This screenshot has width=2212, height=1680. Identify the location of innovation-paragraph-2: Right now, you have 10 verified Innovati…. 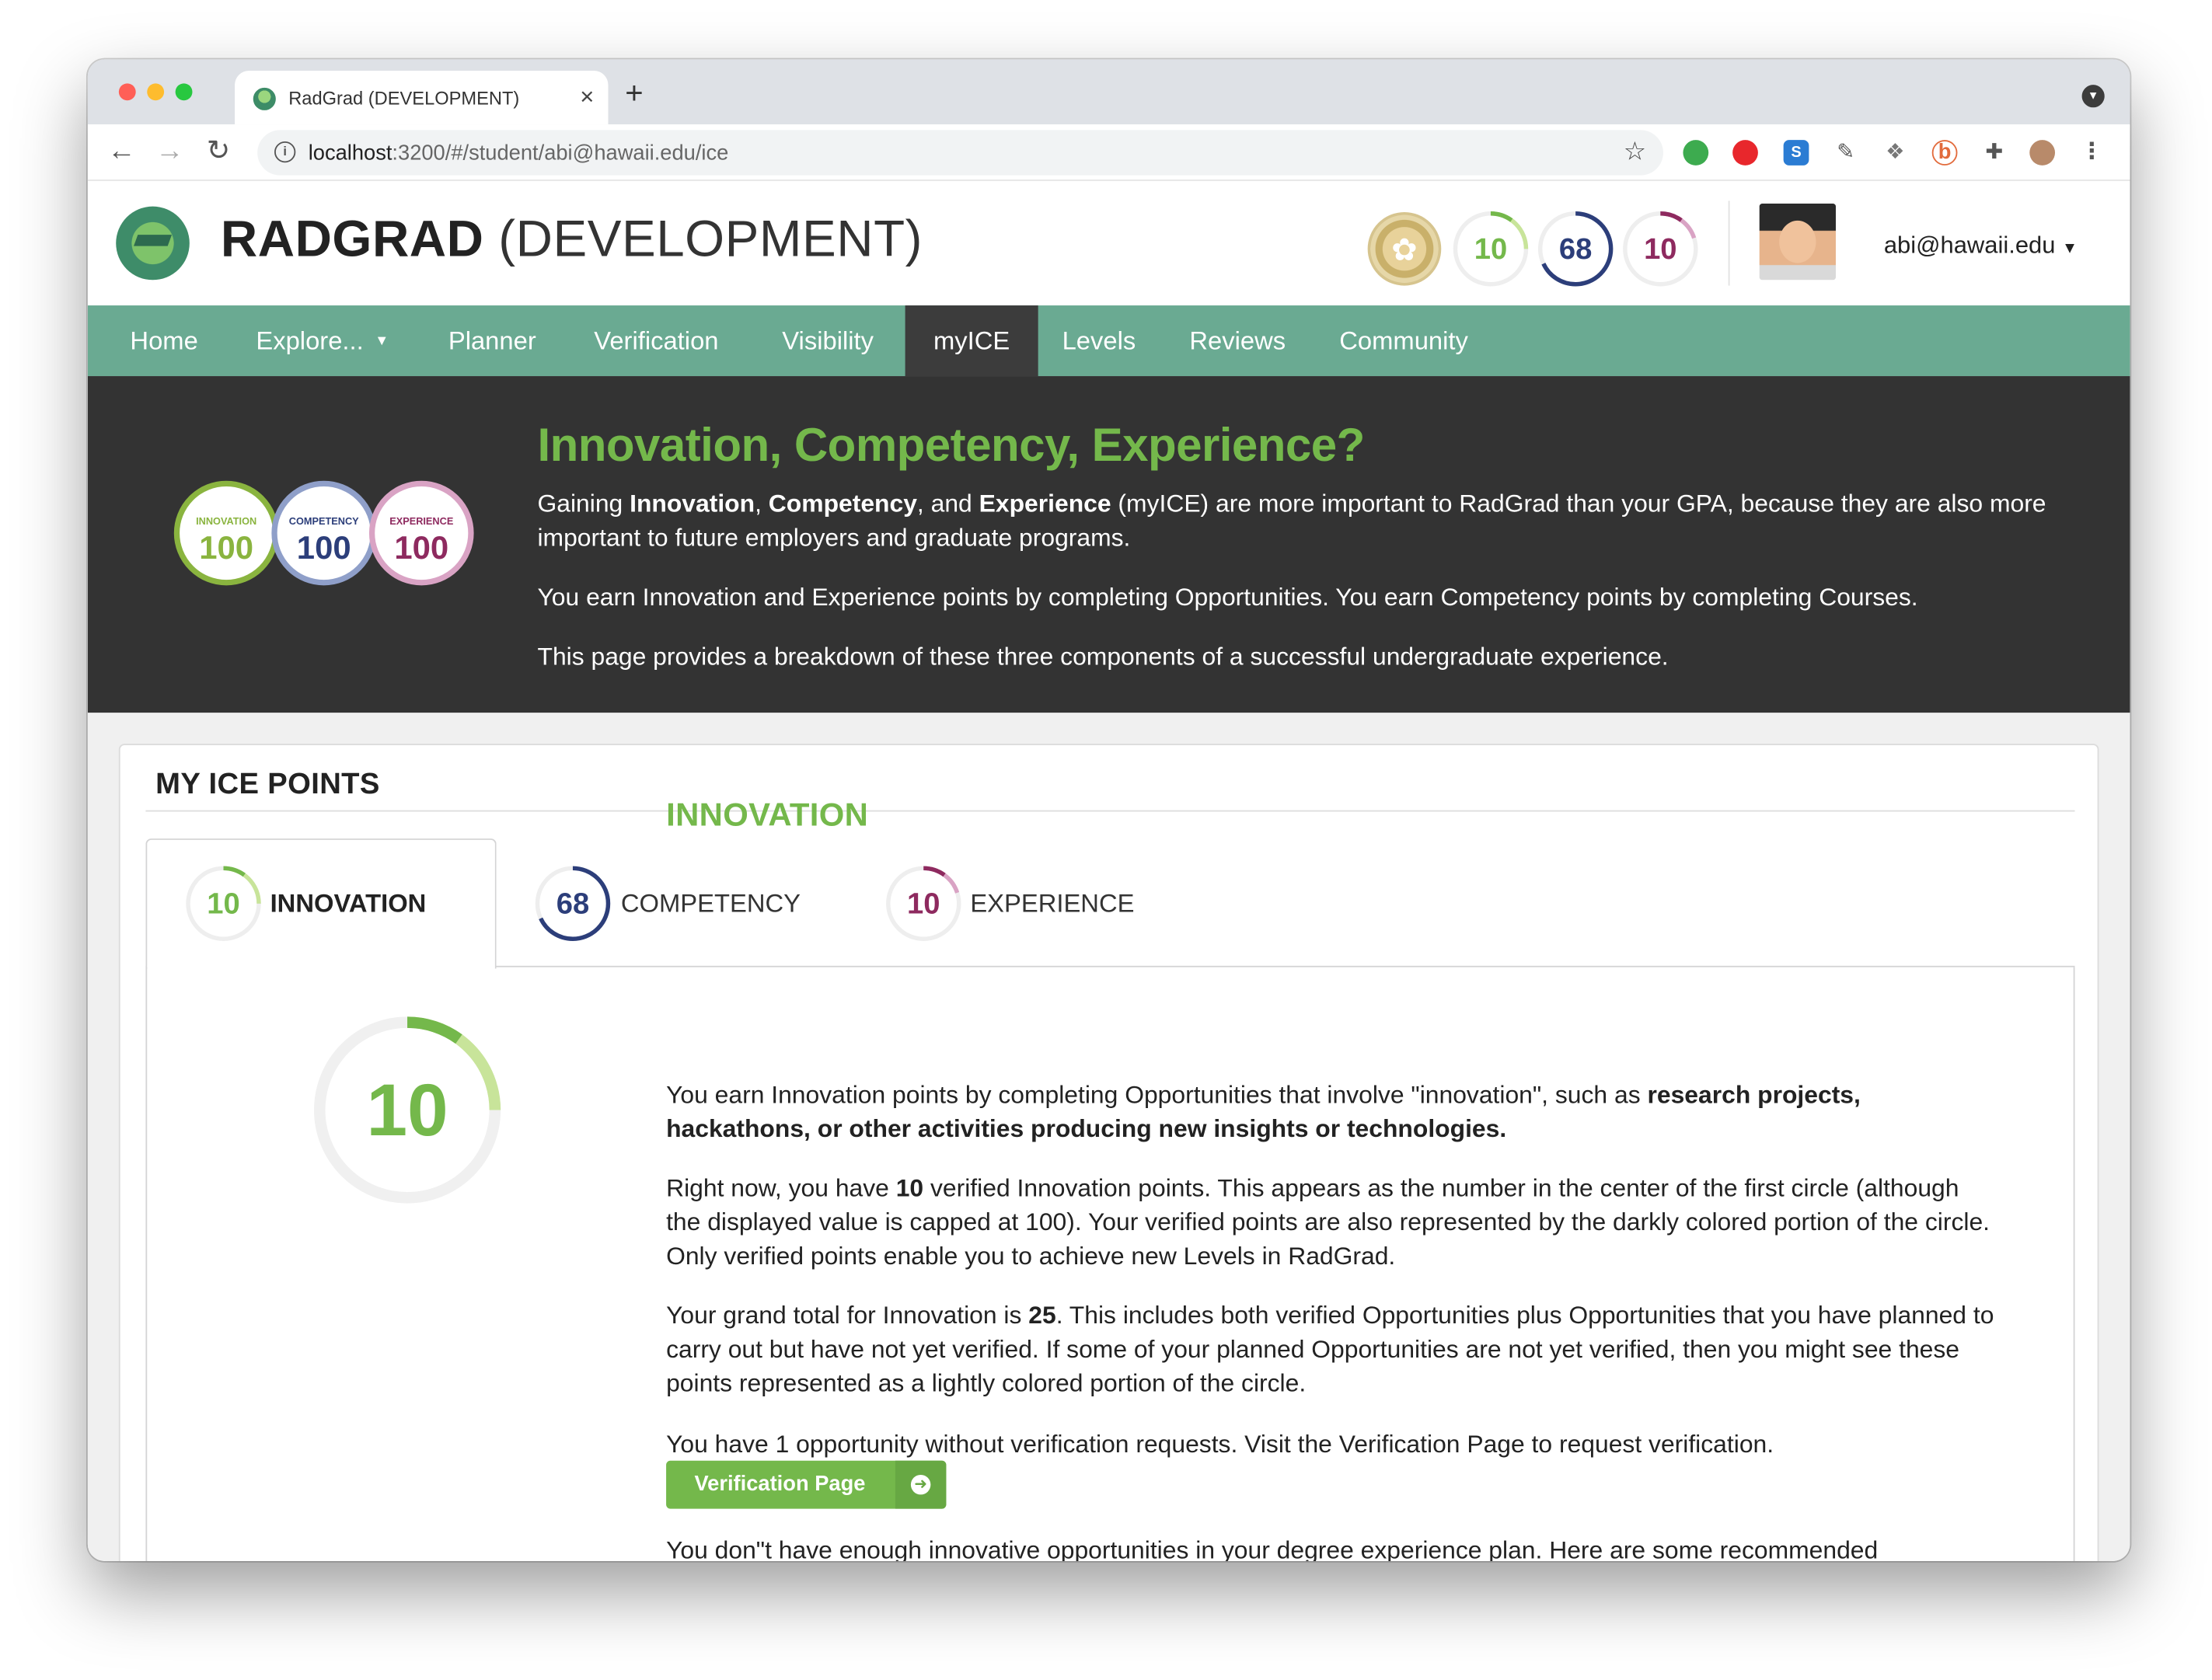
(1328, 1222).